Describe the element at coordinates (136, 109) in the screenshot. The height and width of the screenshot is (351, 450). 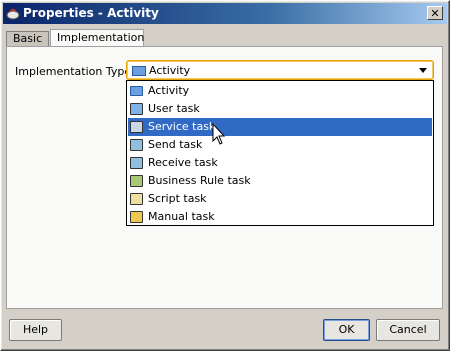
I see `user-task-icon` at that location.